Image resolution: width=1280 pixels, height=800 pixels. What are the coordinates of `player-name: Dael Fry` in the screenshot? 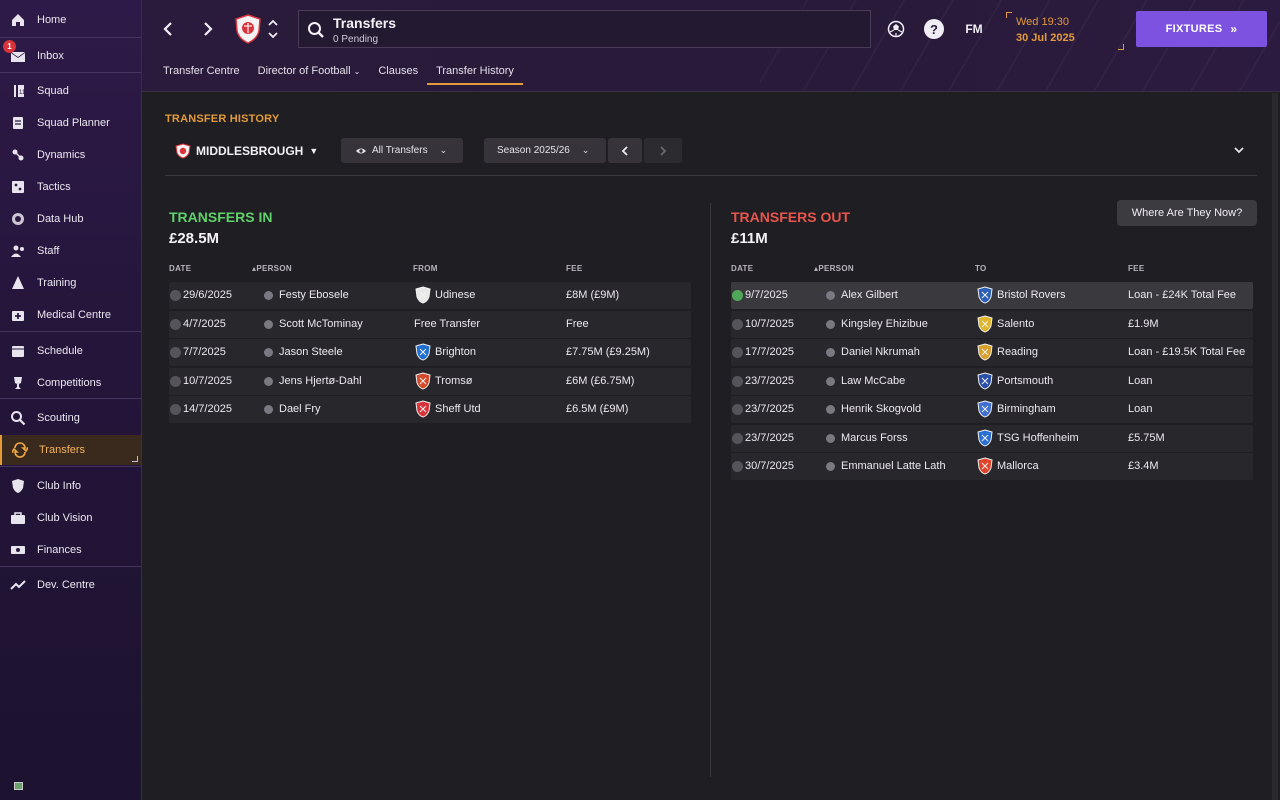 It's located at (300, 409).